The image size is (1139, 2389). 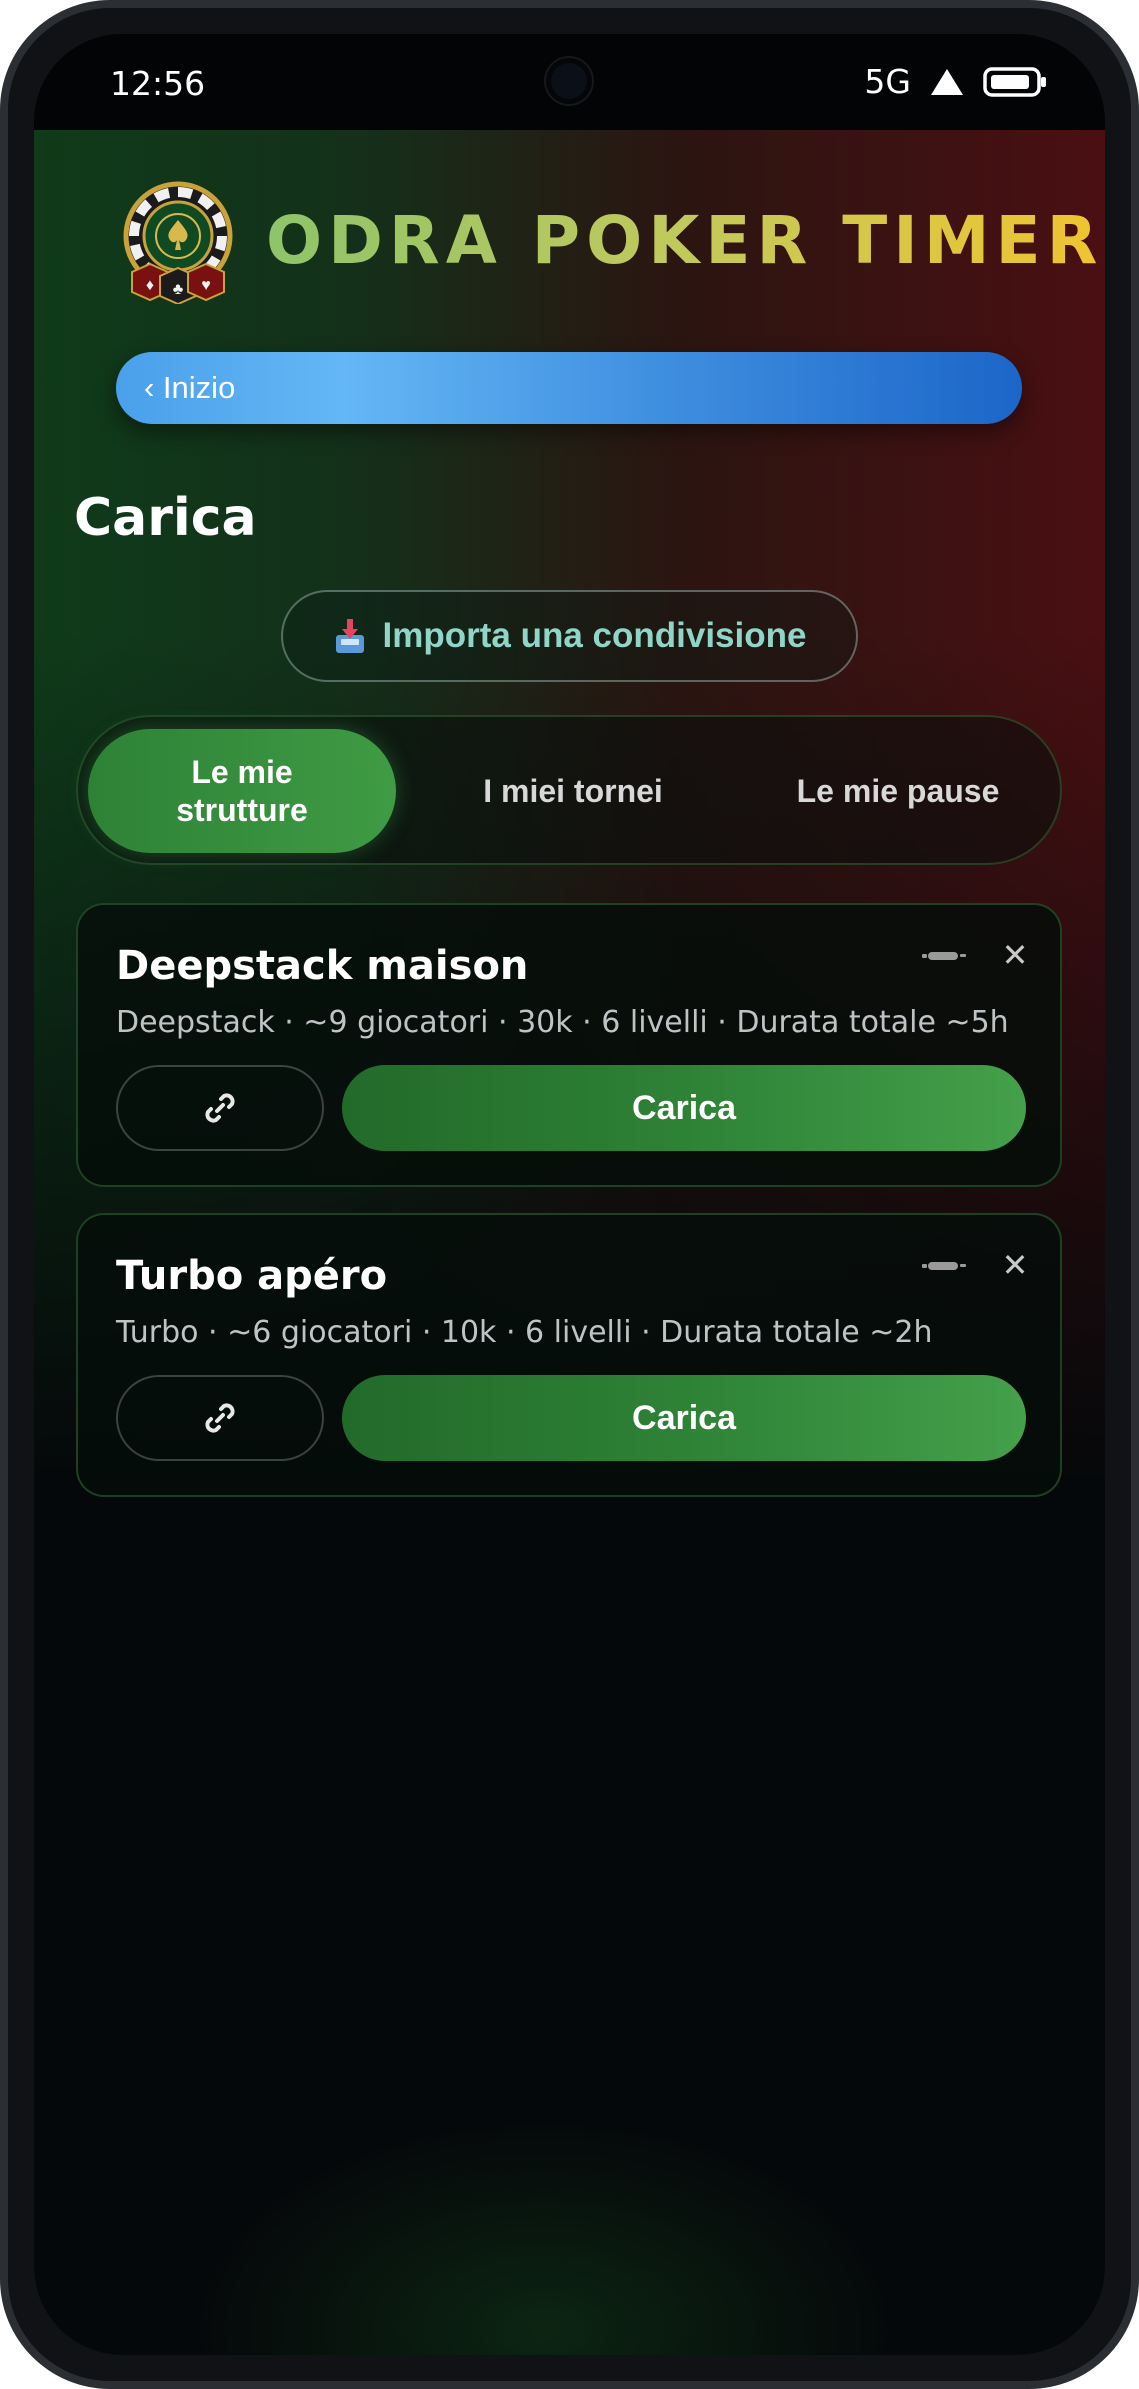 I want to click on signal-icon, so click(x=947, y=81).